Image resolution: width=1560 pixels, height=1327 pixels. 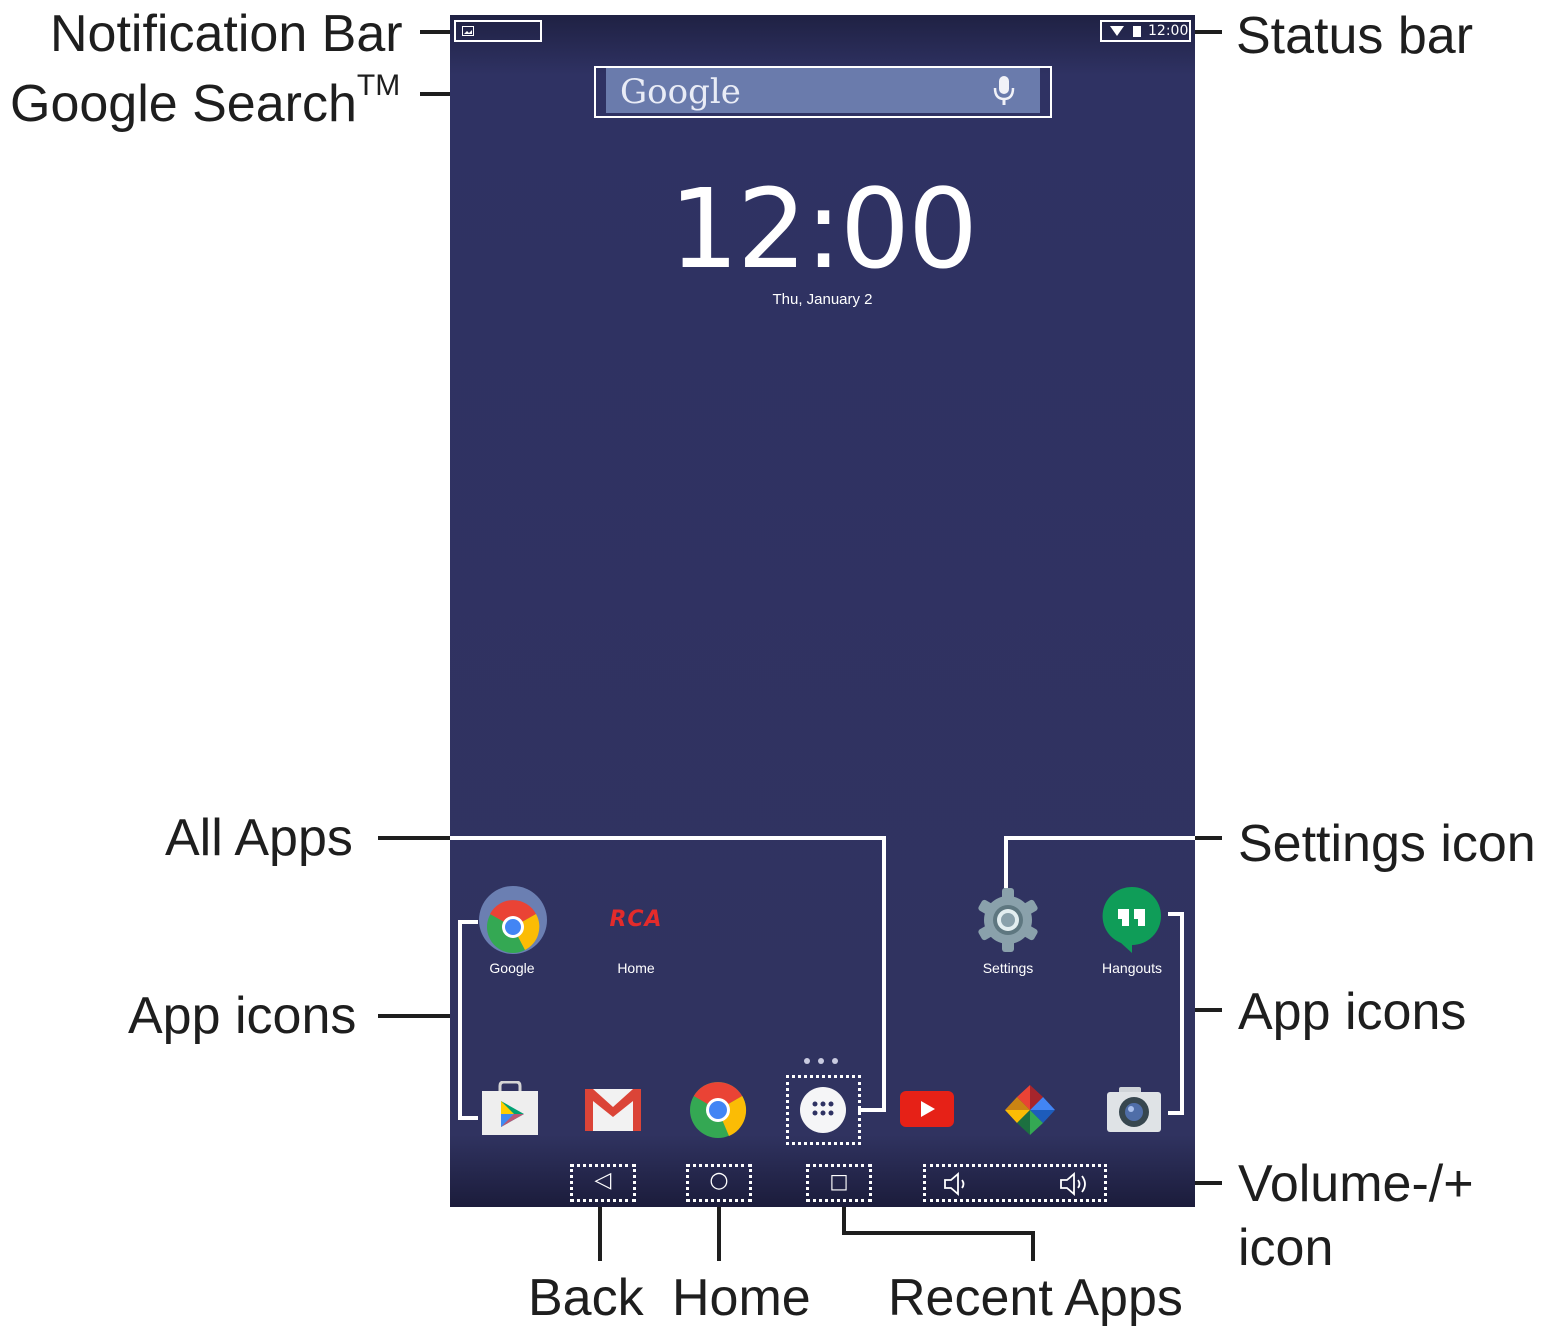 I want to click on youtube-icon, so click(x=927, y=1109).